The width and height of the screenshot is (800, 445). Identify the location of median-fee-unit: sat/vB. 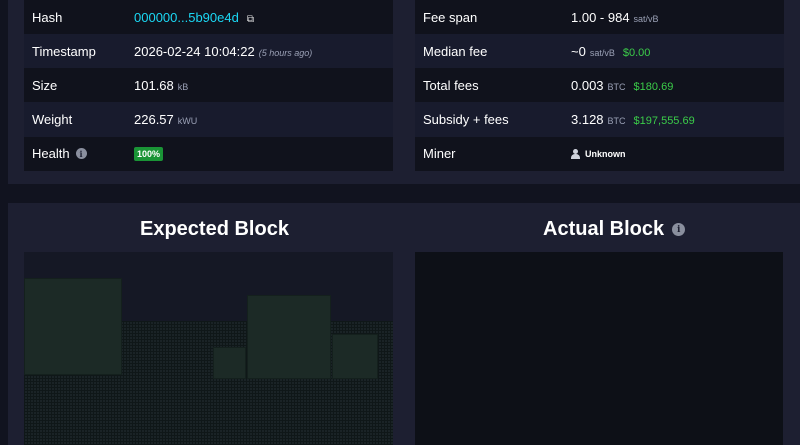
(602, 52).